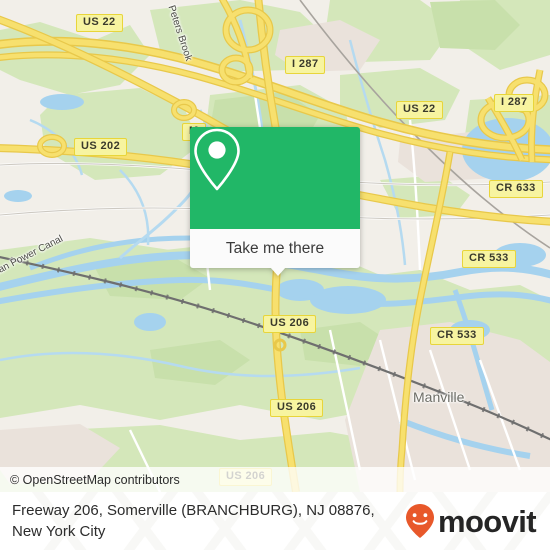 The height and width of the screenshot is (550, 550). Describe the element at coordinates (297, 408) in the screenshot. I see `road-shield-us206-mid: US 206` at that location.